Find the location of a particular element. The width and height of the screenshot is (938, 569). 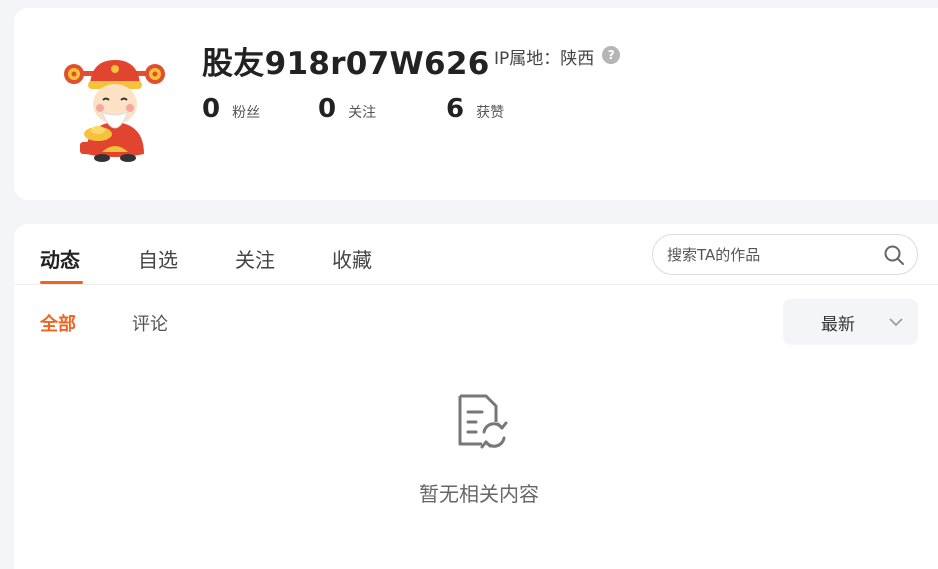

search-box is located at coordinates (785, 254).